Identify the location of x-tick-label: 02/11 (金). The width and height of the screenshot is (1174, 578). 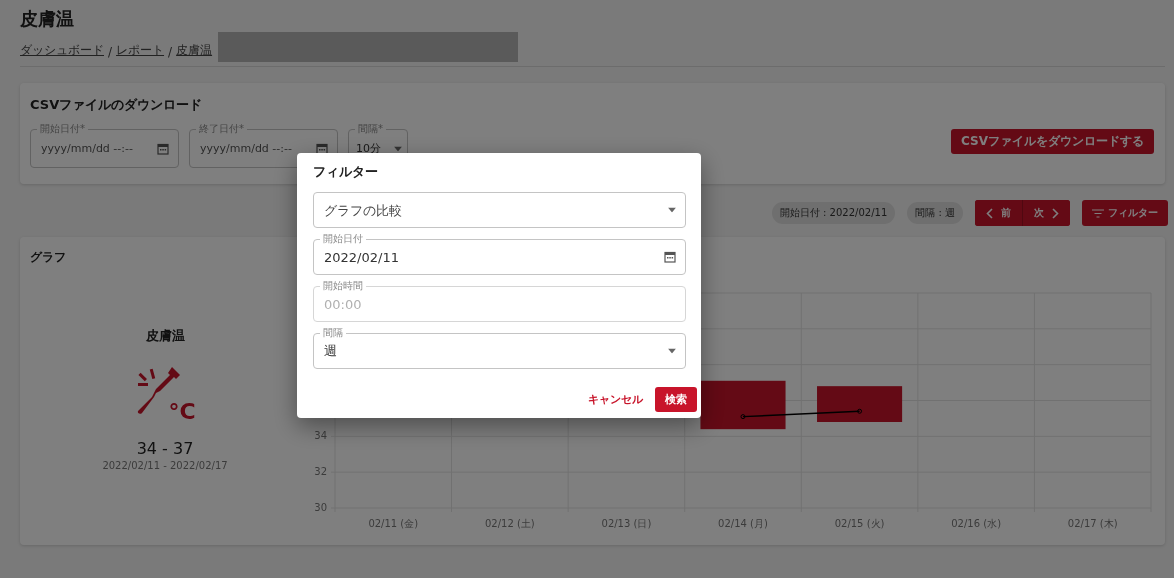
(393, 523).